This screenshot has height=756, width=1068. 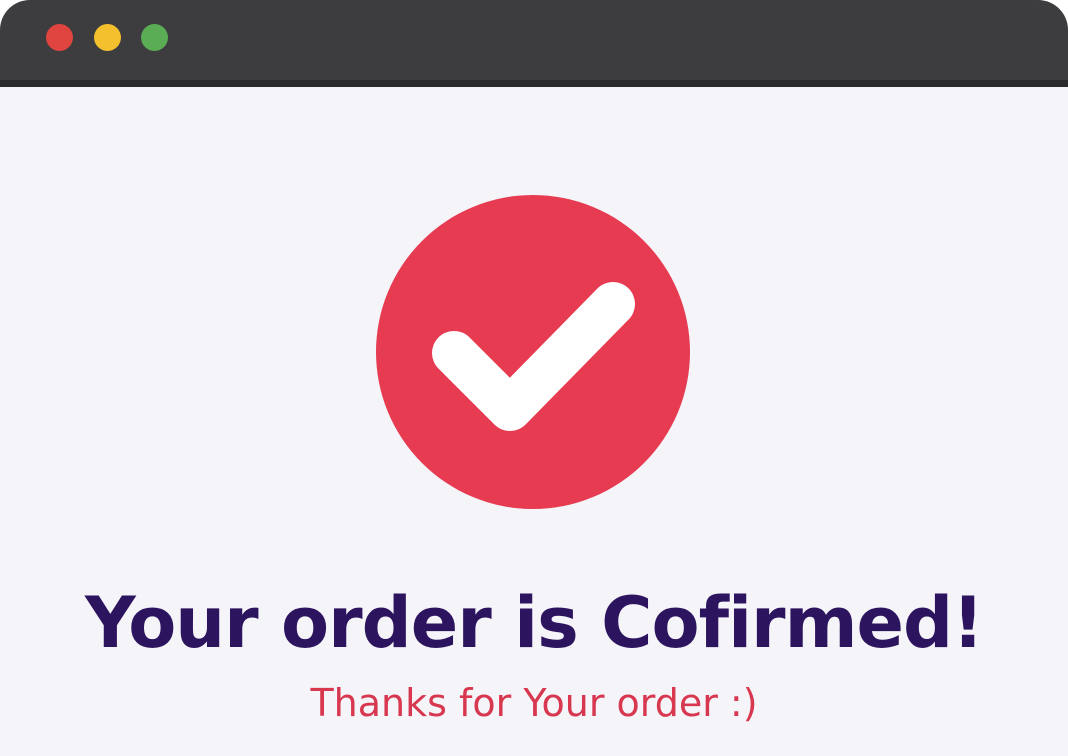 I want to click on maximize-window-button, so click(x=154, y=37).